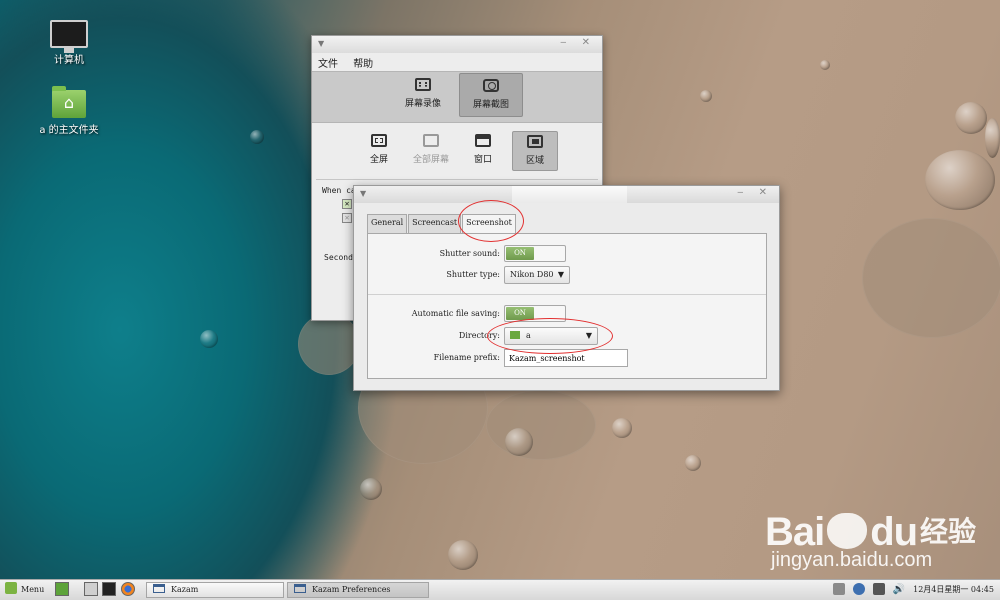  Describe the element at coordinates (215, 590) in the screenshot. I see `taskbar-window-kazam: Kazam` at that location.